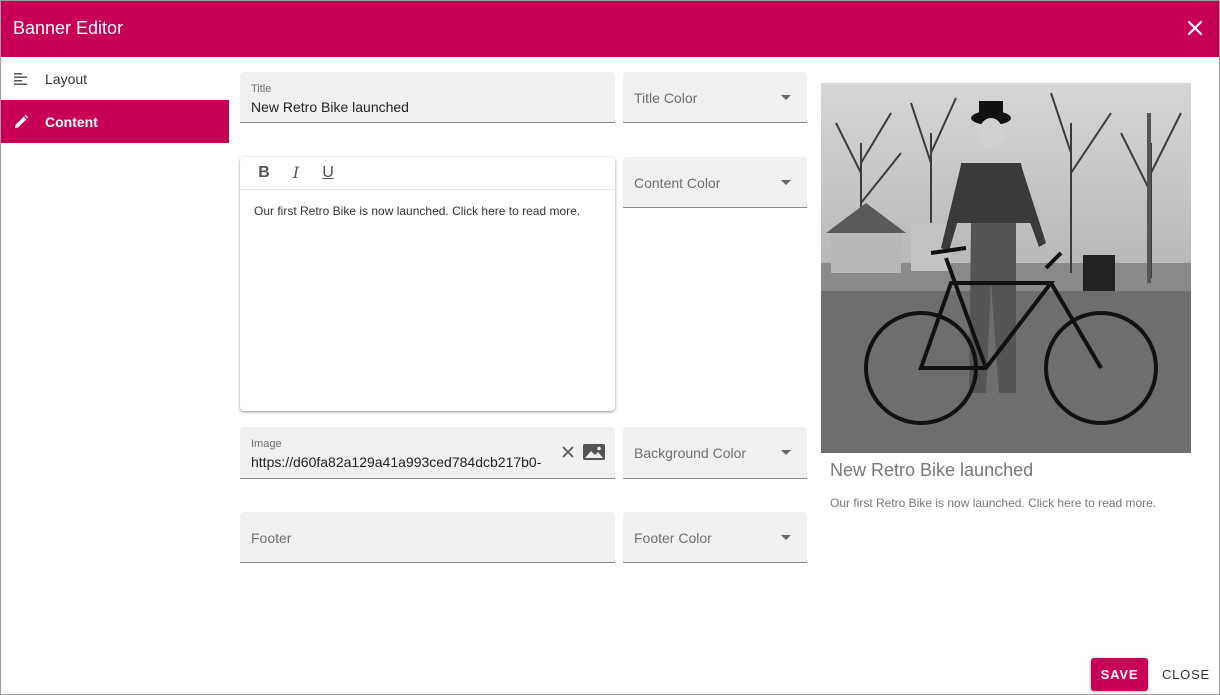 The height and width of the screenshot is (695, 1220). What do you see at coordinates (328, 173) in the screenshot?
I see `underline-button: U` at bounding box center [328, 173].